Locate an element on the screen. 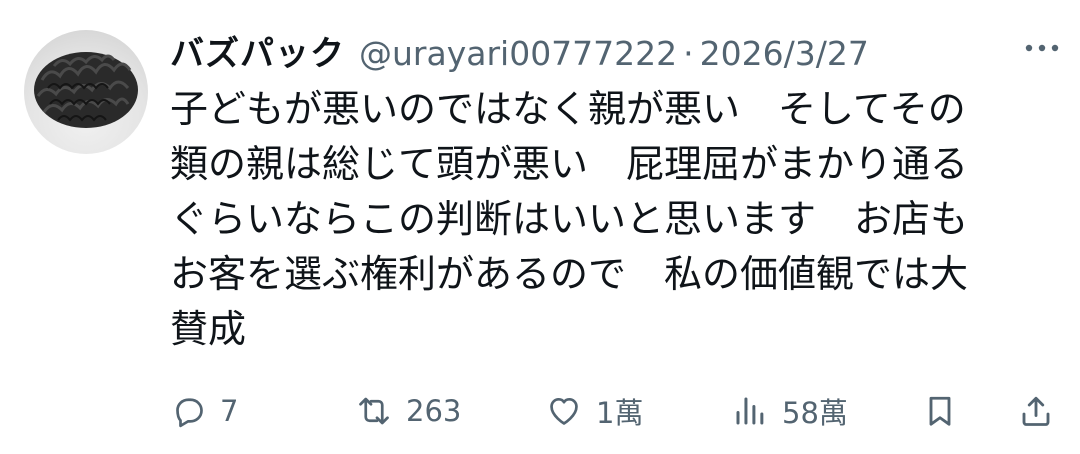 The height and width of the screenshot is (454, 1080). like-count: 1萬 is located at coordinates (620, 413).